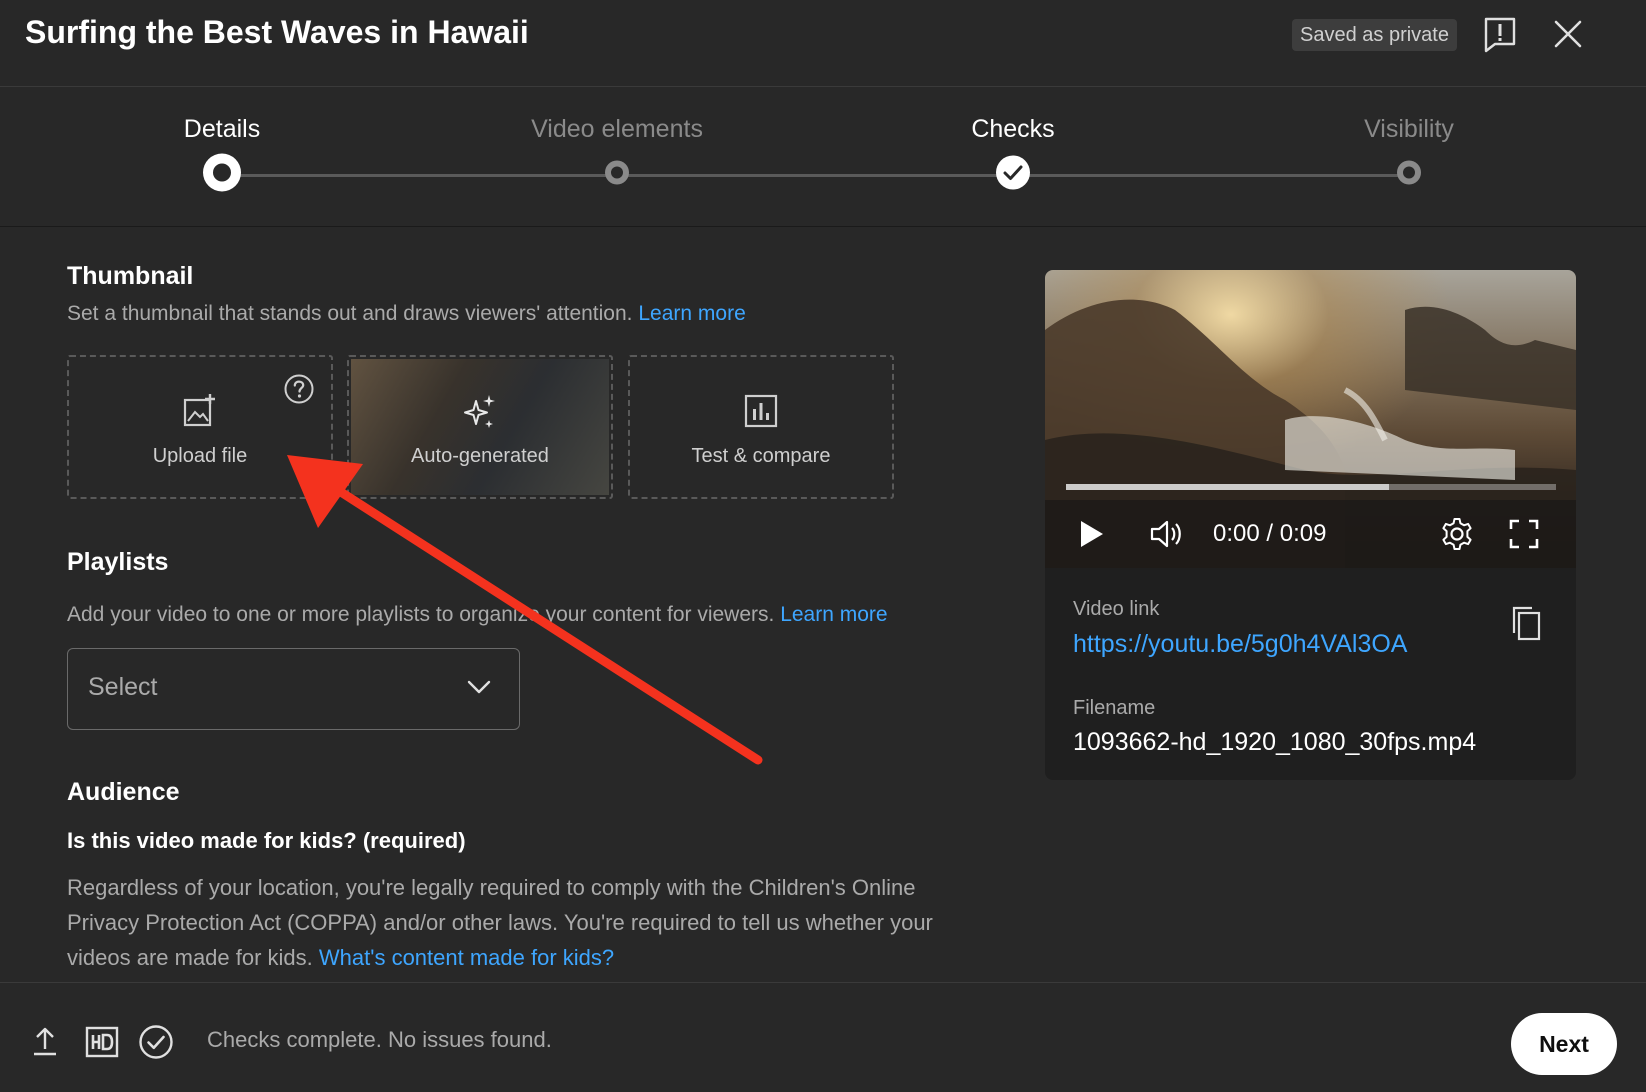 The height and width of the screenshot is (1092, 1646). What do you see at coordinates (1167, 536) in the screenshot?
I see `volume-icon` at bounding box center [1167, 536].